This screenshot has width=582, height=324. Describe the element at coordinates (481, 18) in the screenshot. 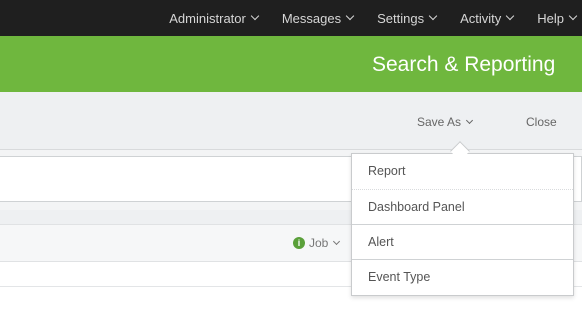

I see `nav-activity-label: Activity` at that location.